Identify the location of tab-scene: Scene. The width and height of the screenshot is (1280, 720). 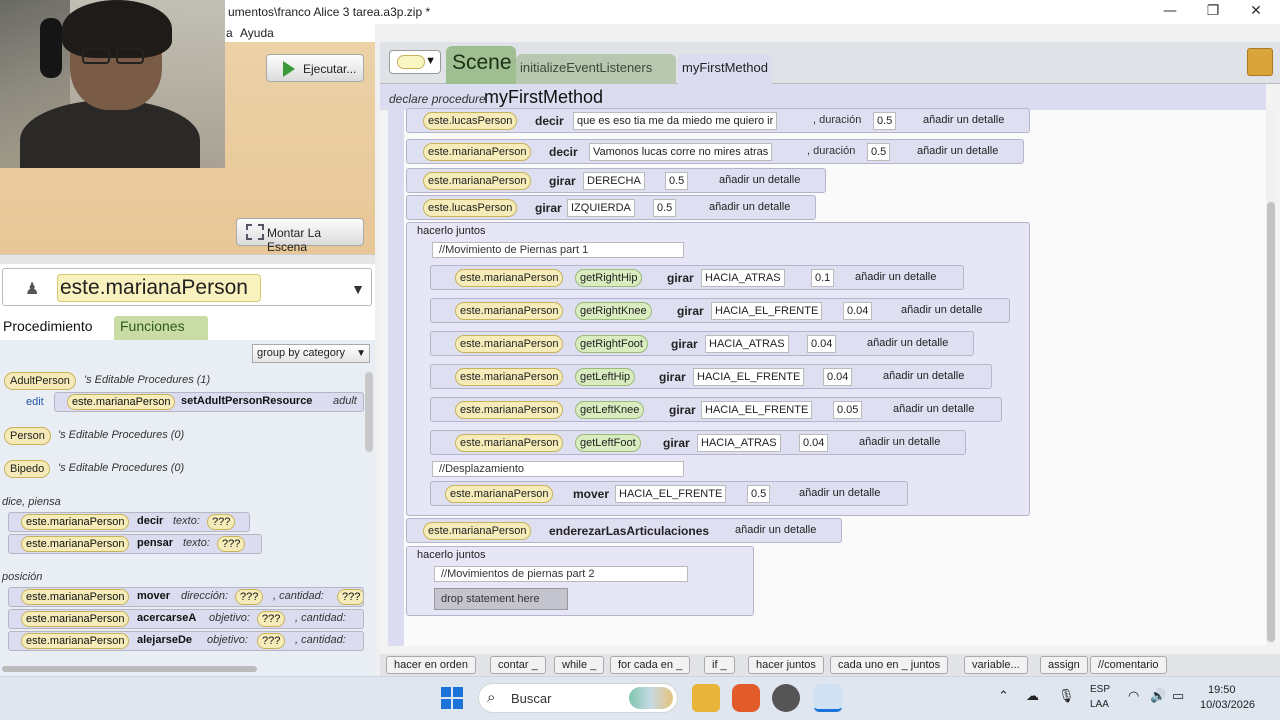
(481, 65).